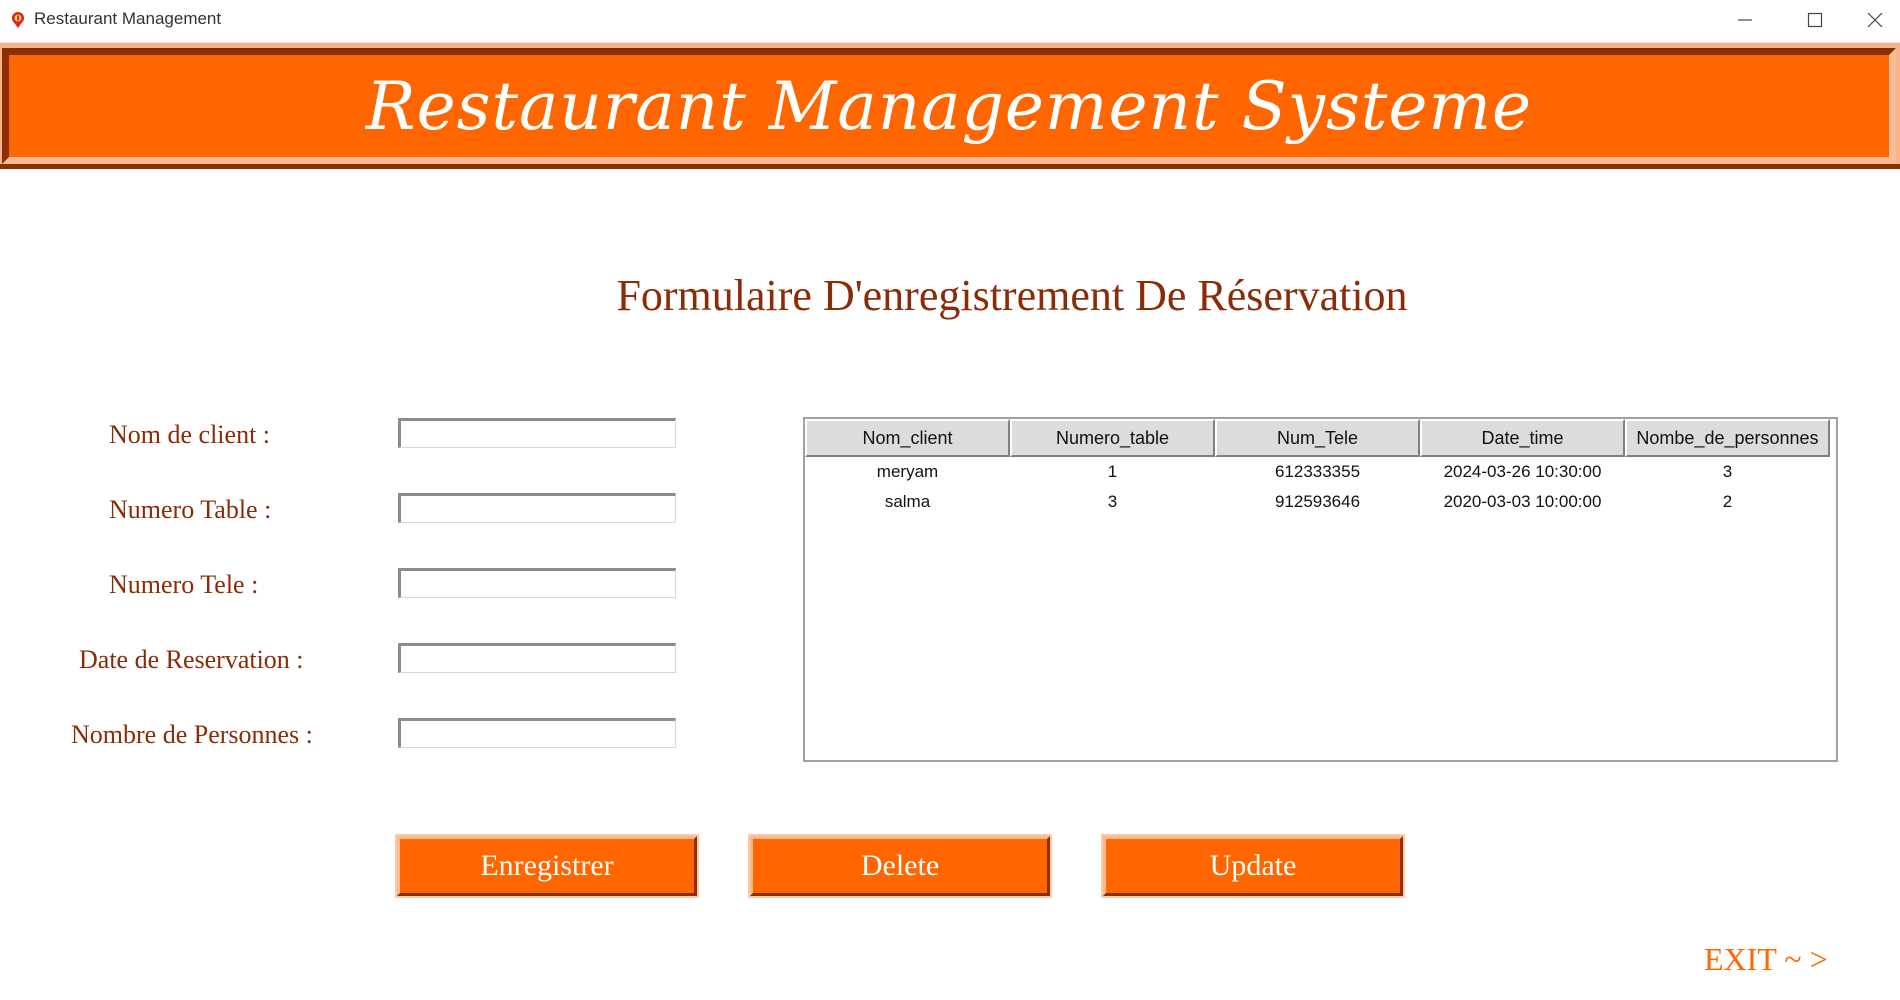 Image resolution: width=1900 pixels, height=1000 pixels. What do you see at coordinates (537, 658) in the screenshot?
I see `date-reservation-input` at bounding box center [537, 658].